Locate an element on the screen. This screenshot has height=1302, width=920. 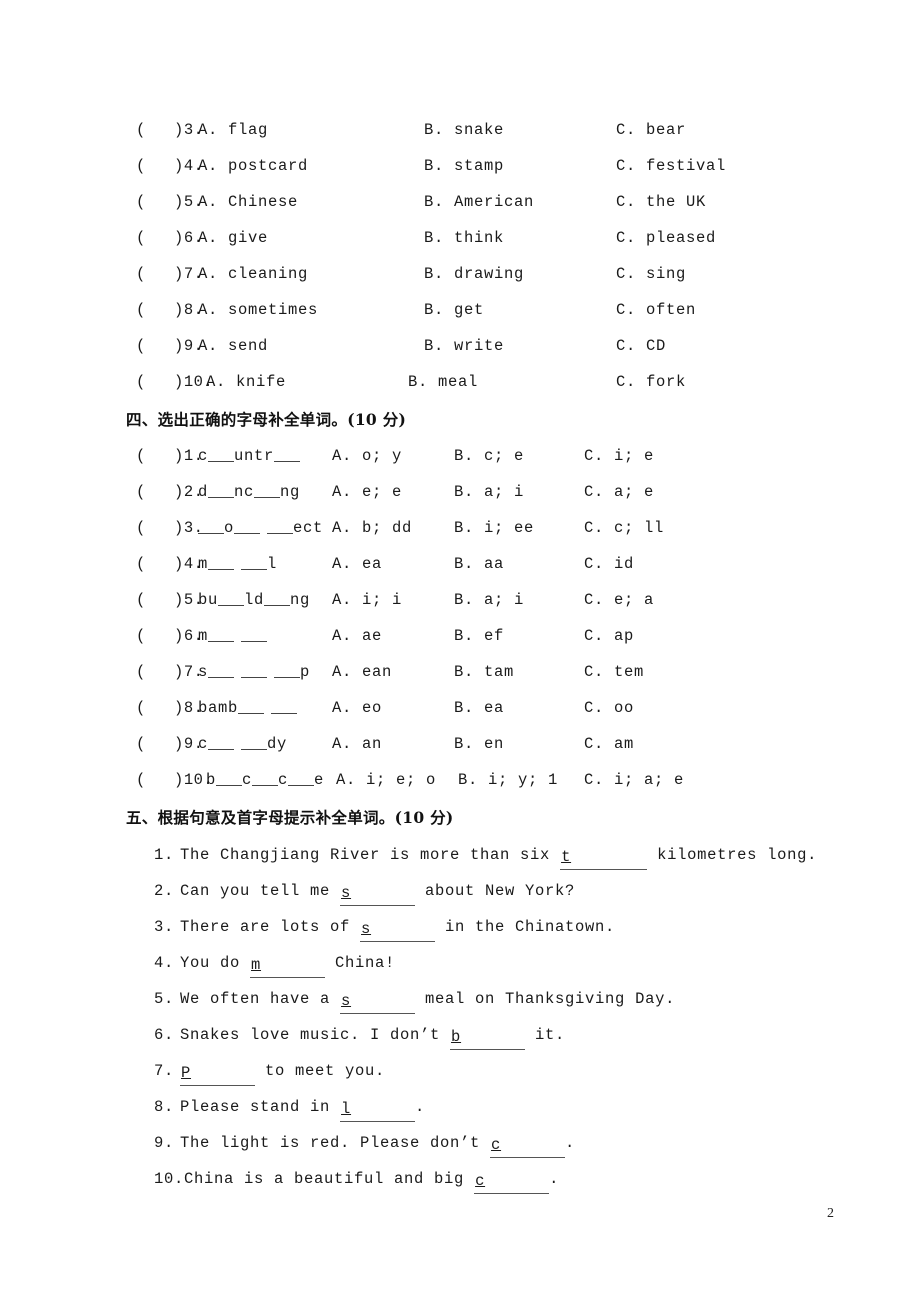
option-a: A. ean is located at coordinates (362, 672).